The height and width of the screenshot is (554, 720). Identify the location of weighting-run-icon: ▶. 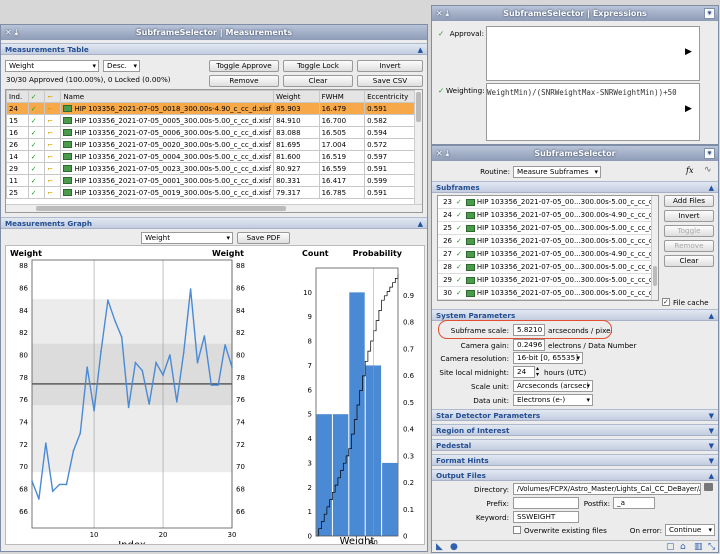
(688, 109).